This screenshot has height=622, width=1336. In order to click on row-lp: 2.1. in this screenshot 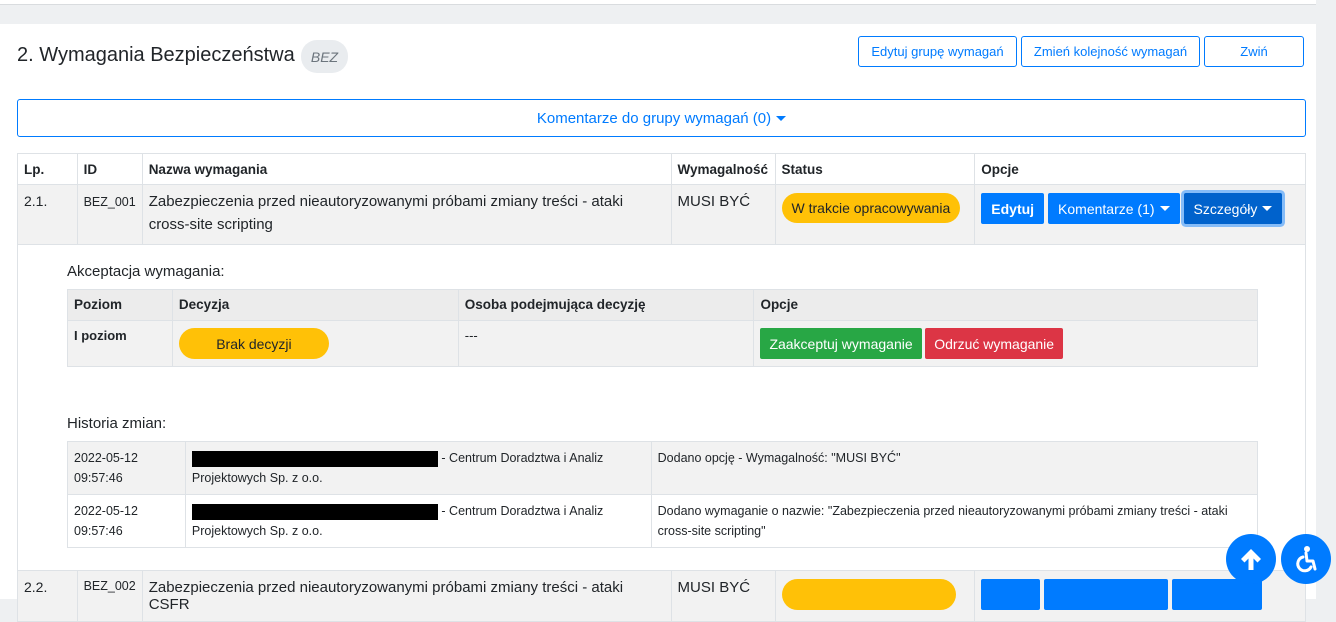, I will do `click(47, 214)`.